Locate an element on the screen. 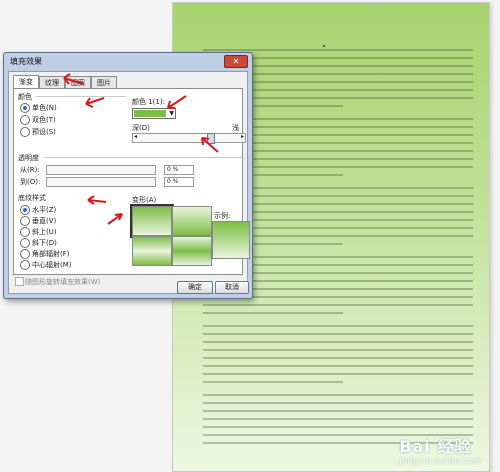  close-button: ✕ is located at coordinates (236, 61).